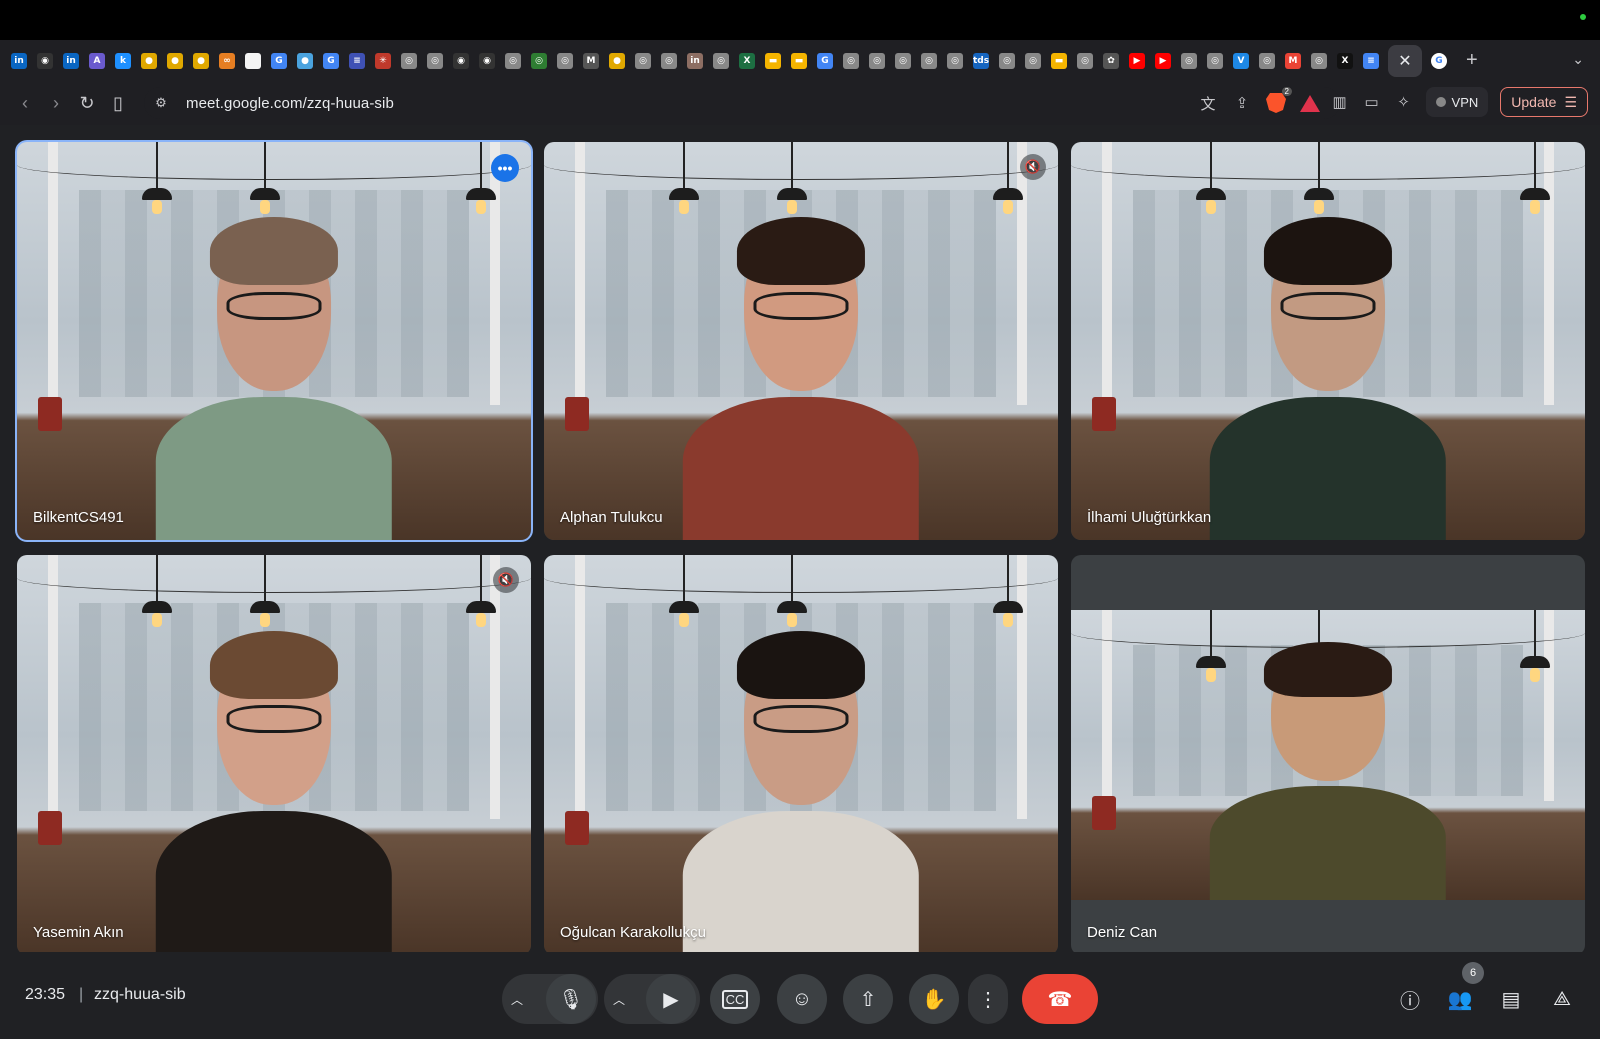 This screenshot has height=1039, width=1600. Describe the element at coordinates (25, 103) in the screenshot. I see `back-button: ‹` at that location.